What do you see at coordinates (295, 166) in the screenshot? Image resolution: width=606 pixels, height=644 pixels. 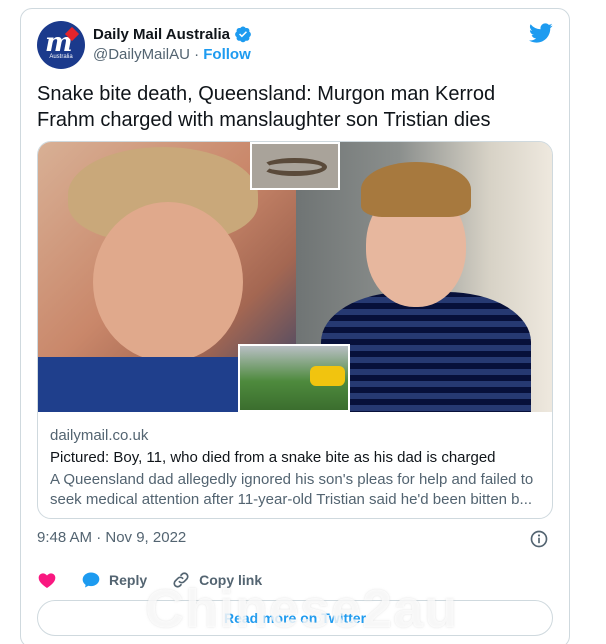 I see `snake-inset-photo` at bounding box center [295, 166].